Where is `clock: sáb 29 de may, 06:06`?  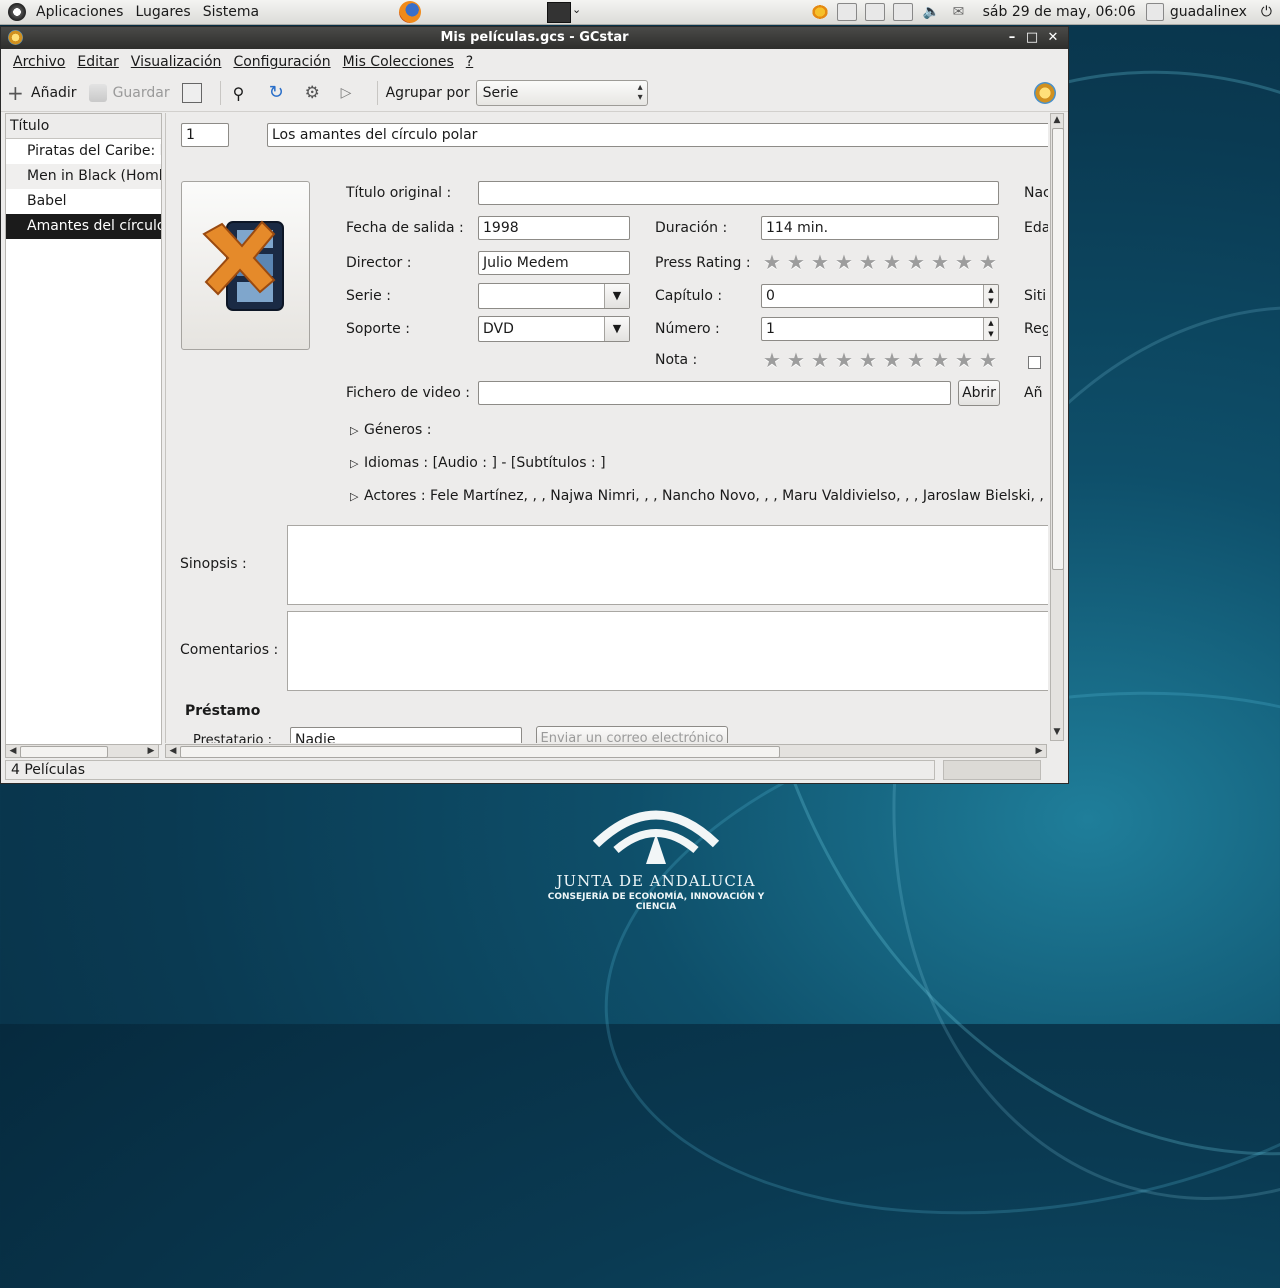
clock: sáb 29 de may, 06:06 is located at coordinates (1059, 12).